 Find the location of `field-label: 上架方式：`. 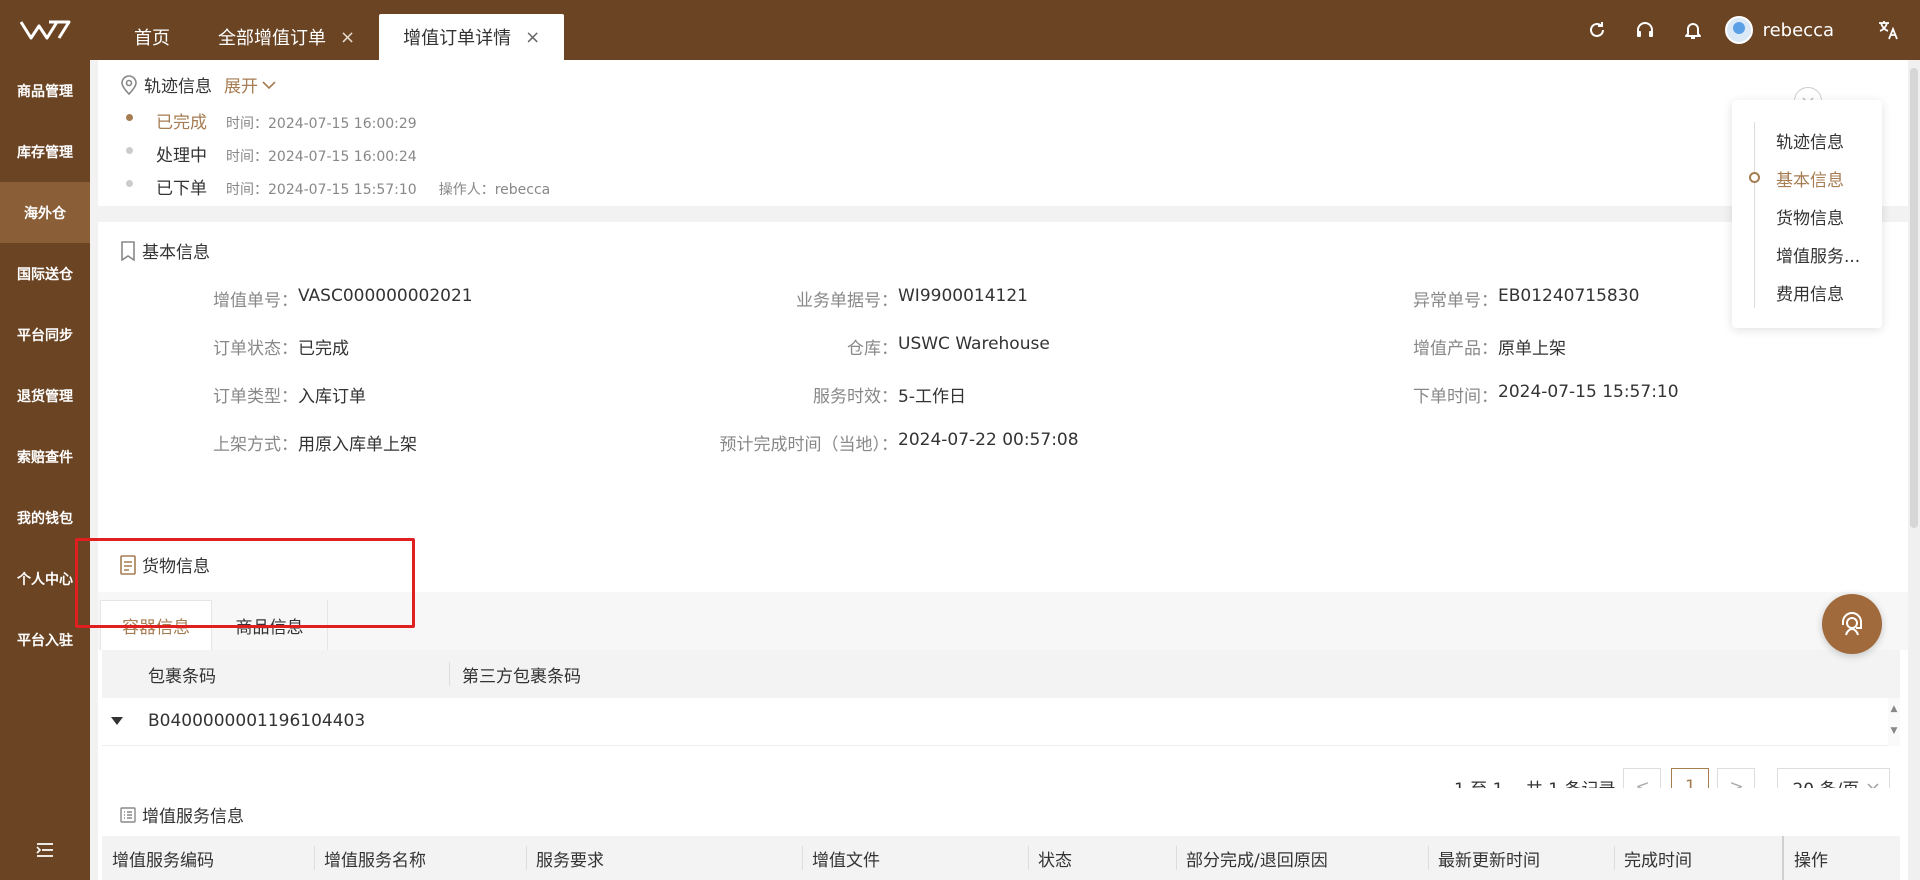

field-label: 上架方式： is located at coordinates (255, 445).